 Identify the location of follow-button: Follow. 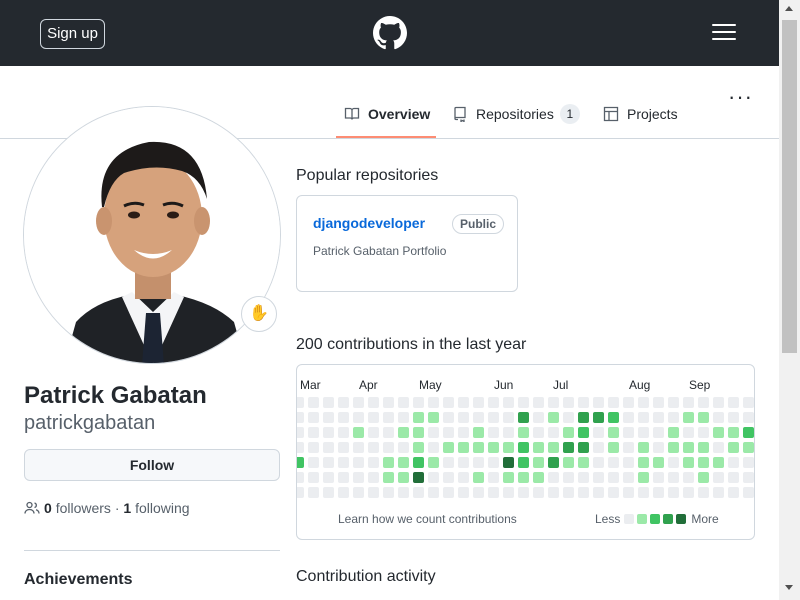
(152, 465).